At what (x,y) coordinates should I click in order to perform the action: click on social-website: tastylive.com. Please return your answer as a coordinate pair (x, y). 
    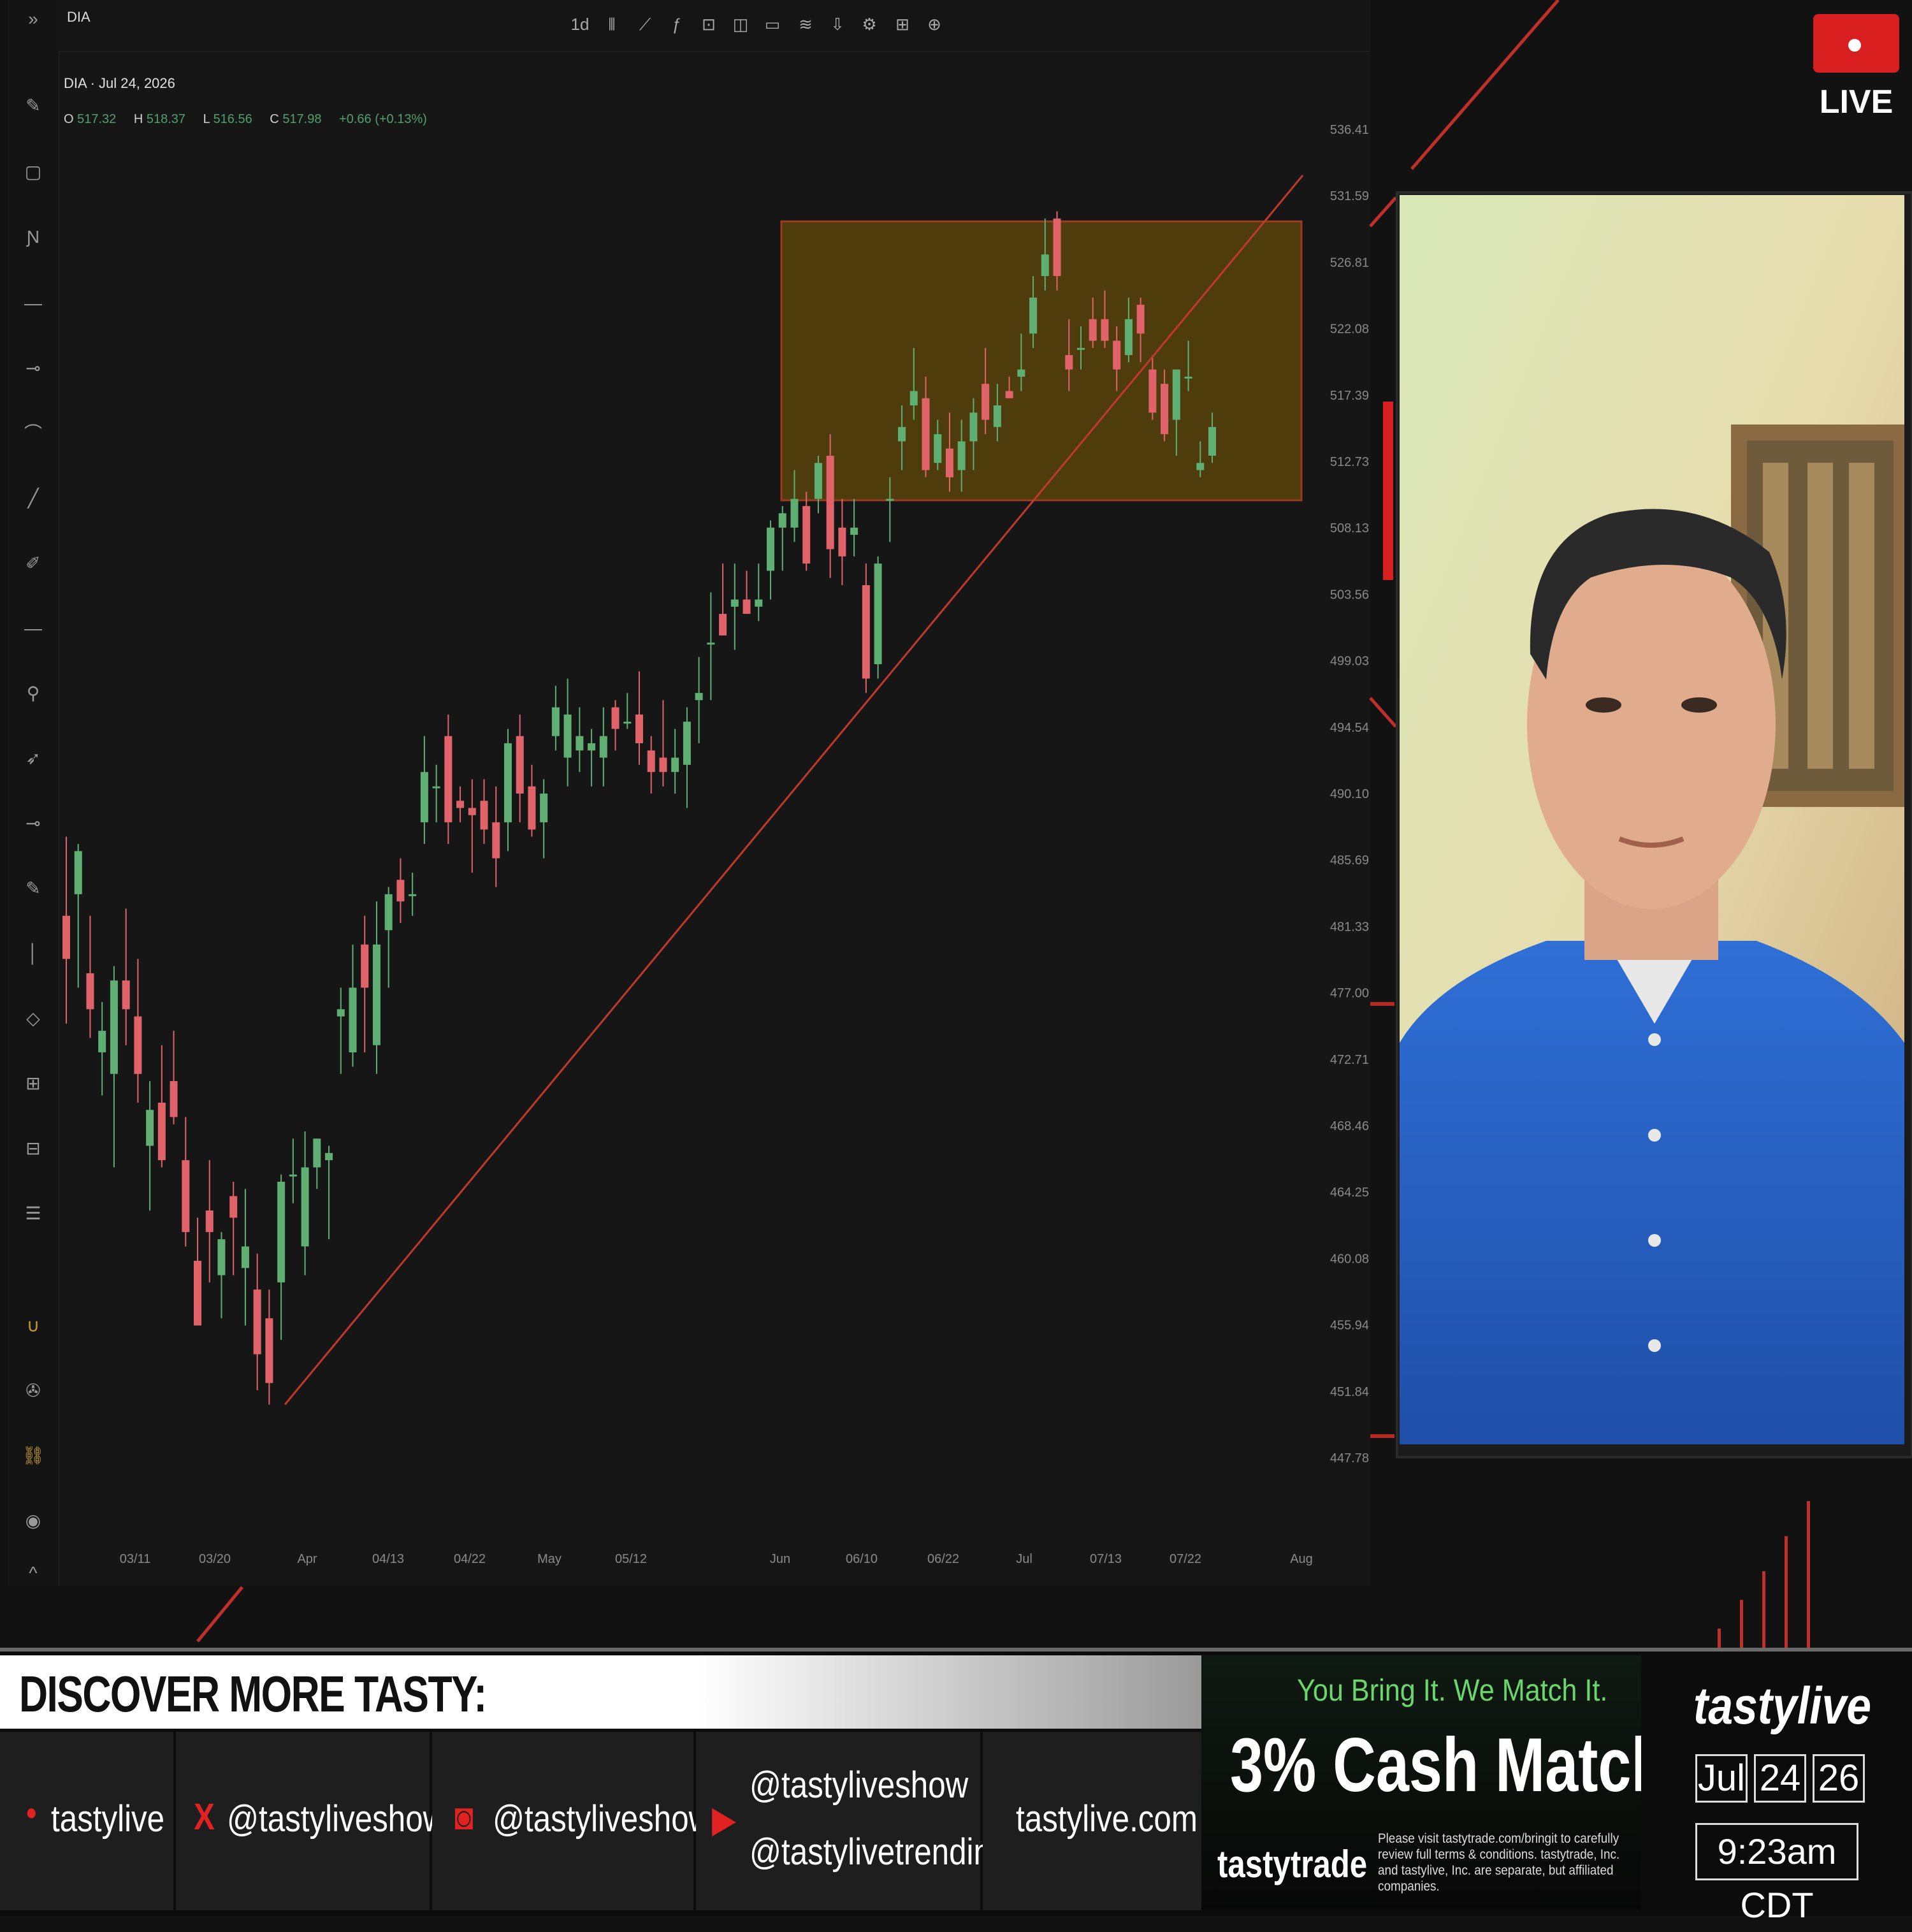
    Looking at the image, I should click on (1093, 1821).